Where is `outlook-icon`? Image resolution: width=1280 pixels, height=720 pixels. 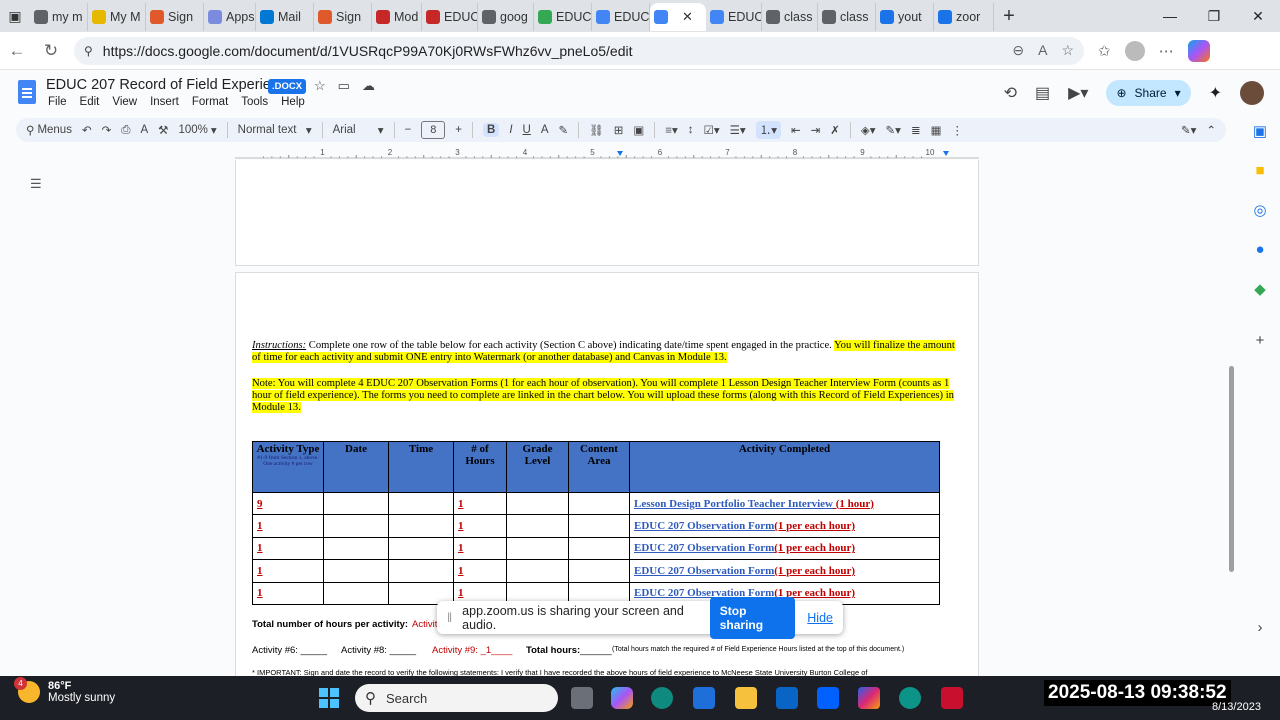
outlook-icon is located at coordinates (787, 698).